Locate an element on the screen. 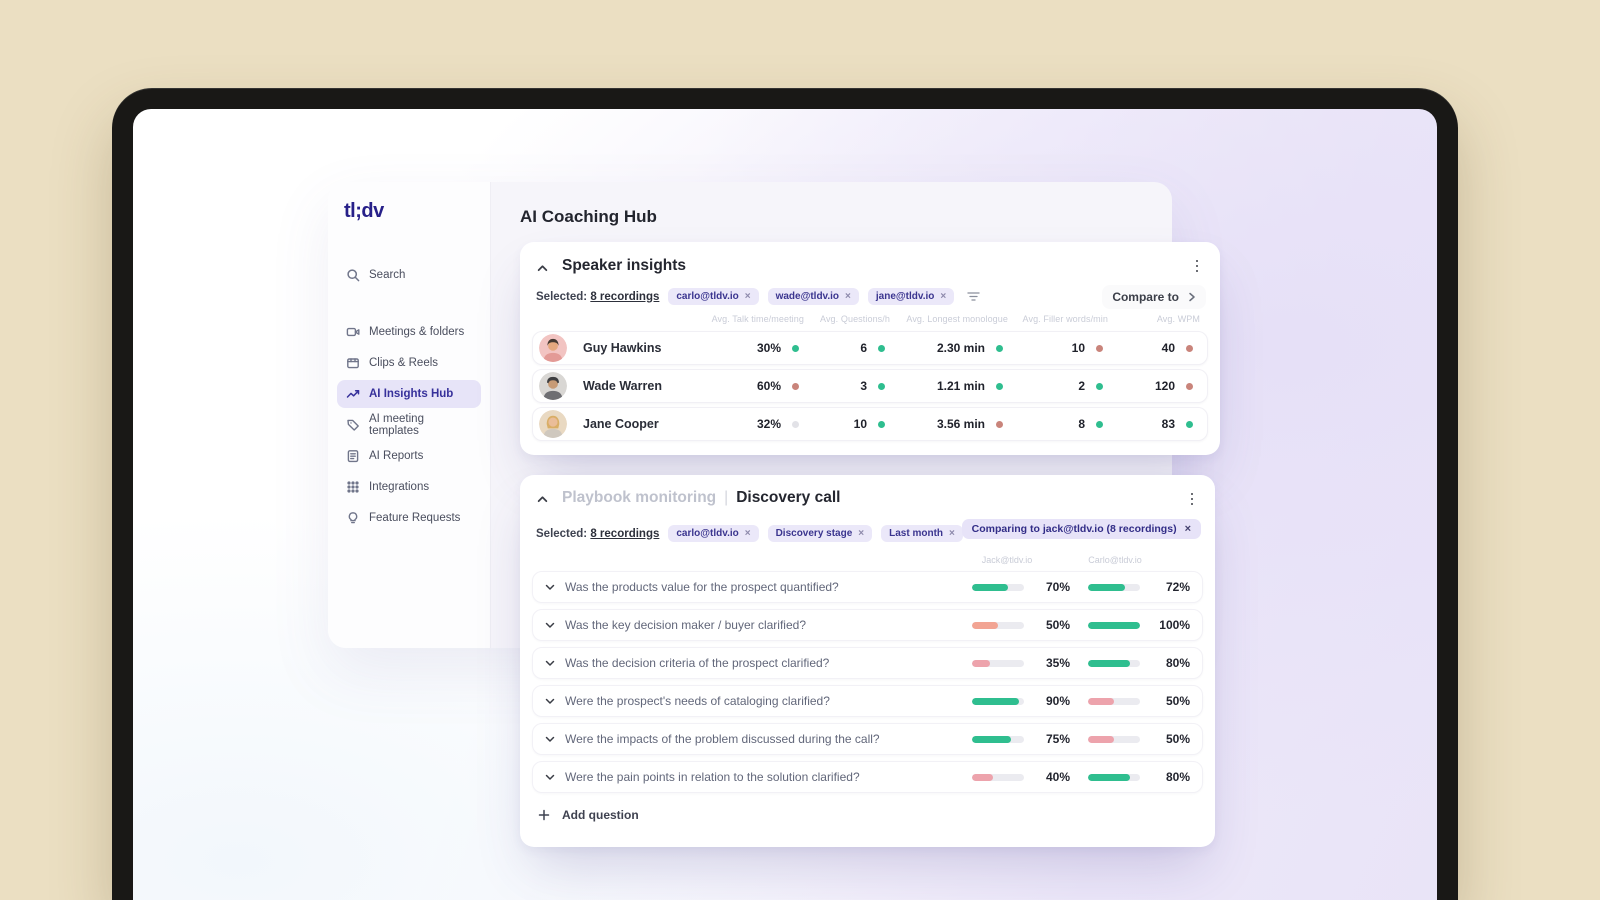 The image size is (1600, 900). table-row: Guy Hawkins 30% 6 2.30 min 10 40 is located at coordinates (870, 348).